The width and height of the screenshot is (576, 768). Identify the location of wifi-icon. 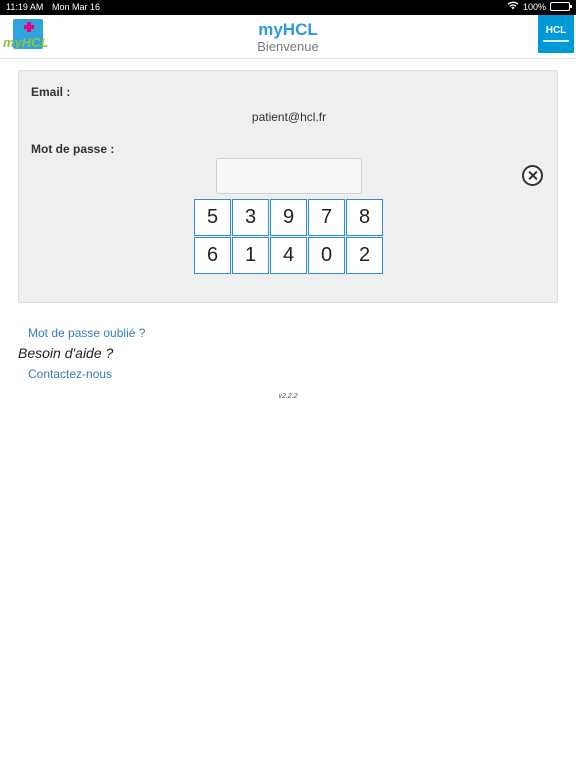
(513, 6).